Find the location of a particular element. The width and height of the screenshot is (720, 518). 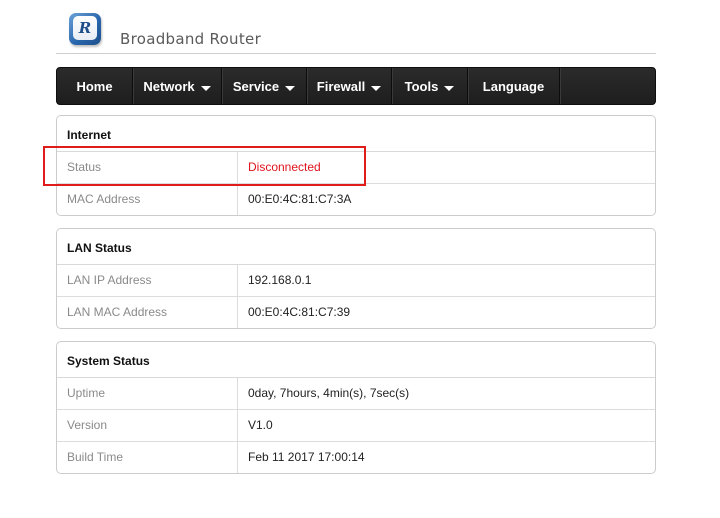

mac-address-label: MAC Address is located at coordinates (147, 199).